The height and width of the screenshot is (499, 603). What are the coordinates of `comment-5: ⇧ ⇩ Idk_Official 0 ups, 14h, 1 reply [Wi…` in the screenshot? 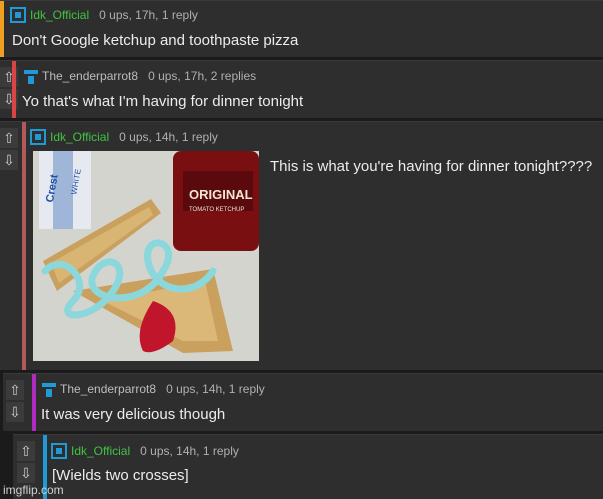 It's located at (308, 466).